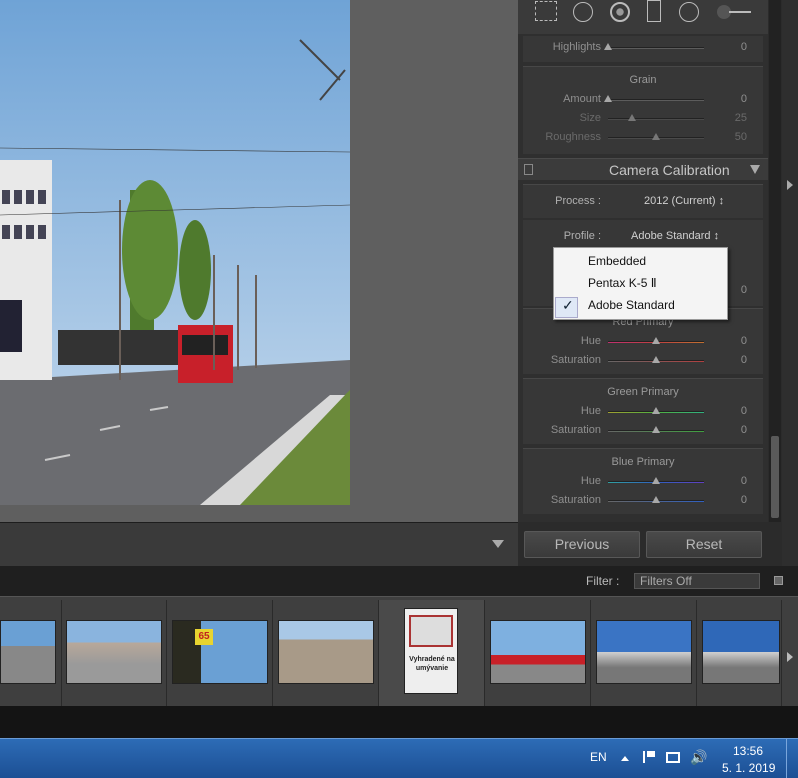  Describe the element at coordinates (654, 98) in the screenshot. I see `grain-amount-slider` at that location.